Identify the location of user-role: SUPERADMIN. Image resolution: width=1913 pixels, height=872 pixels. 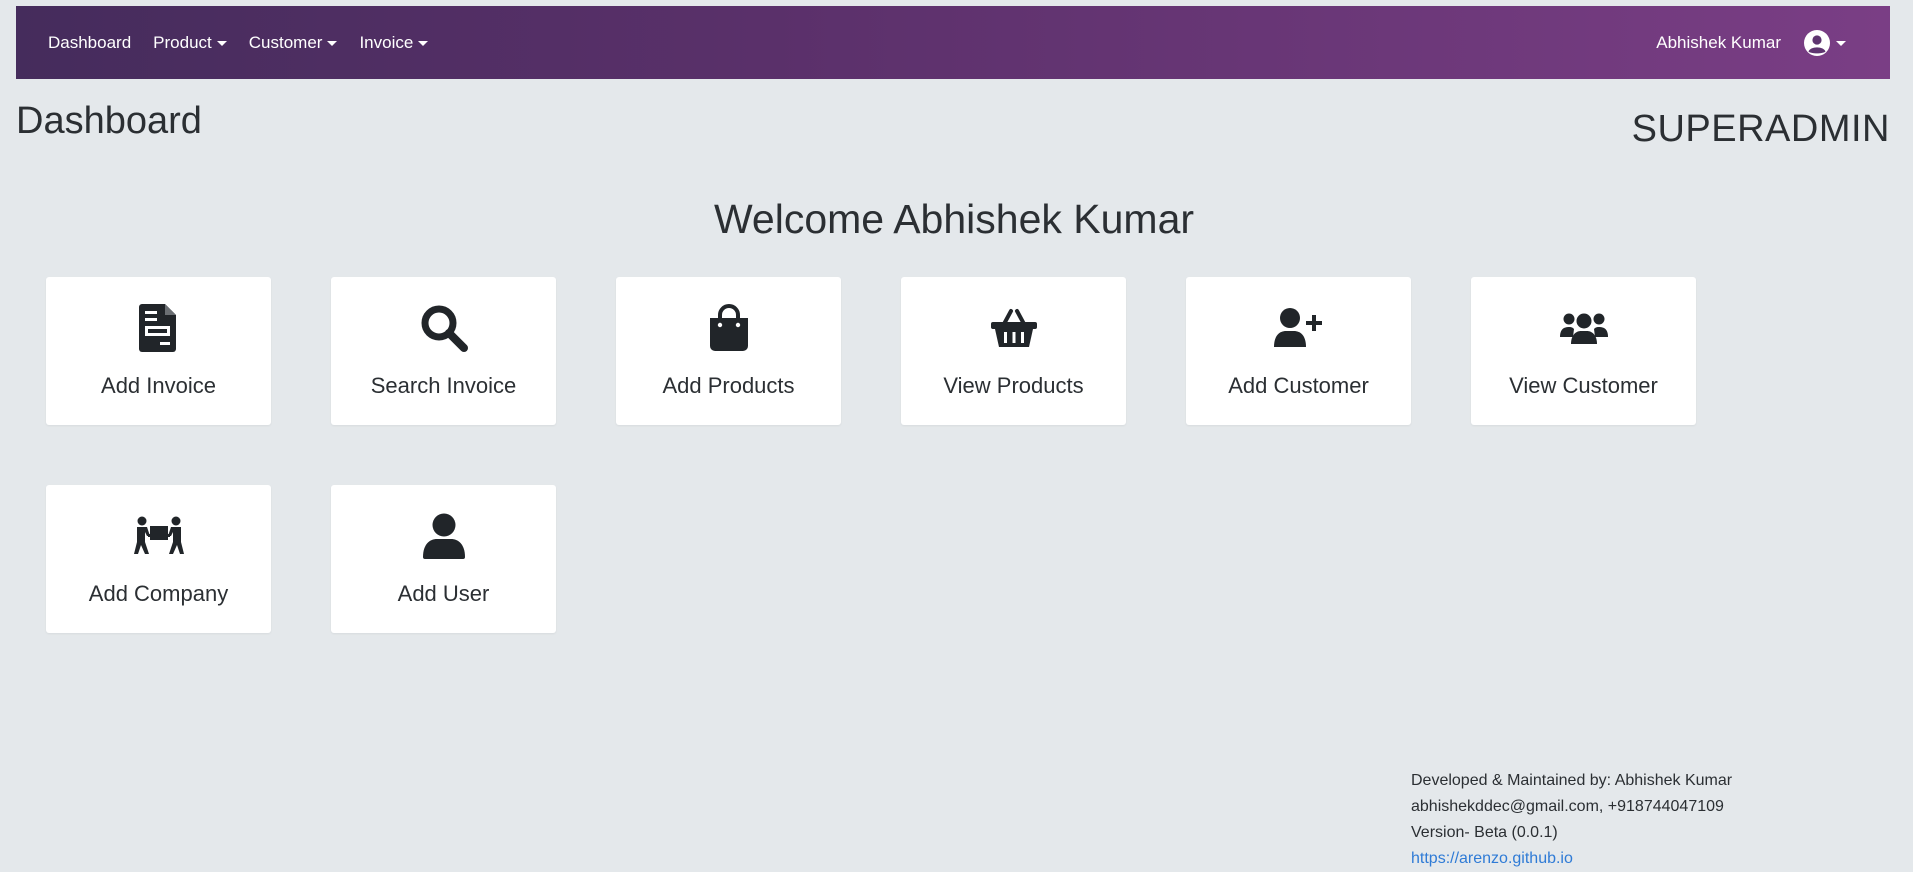
(1760, 129).